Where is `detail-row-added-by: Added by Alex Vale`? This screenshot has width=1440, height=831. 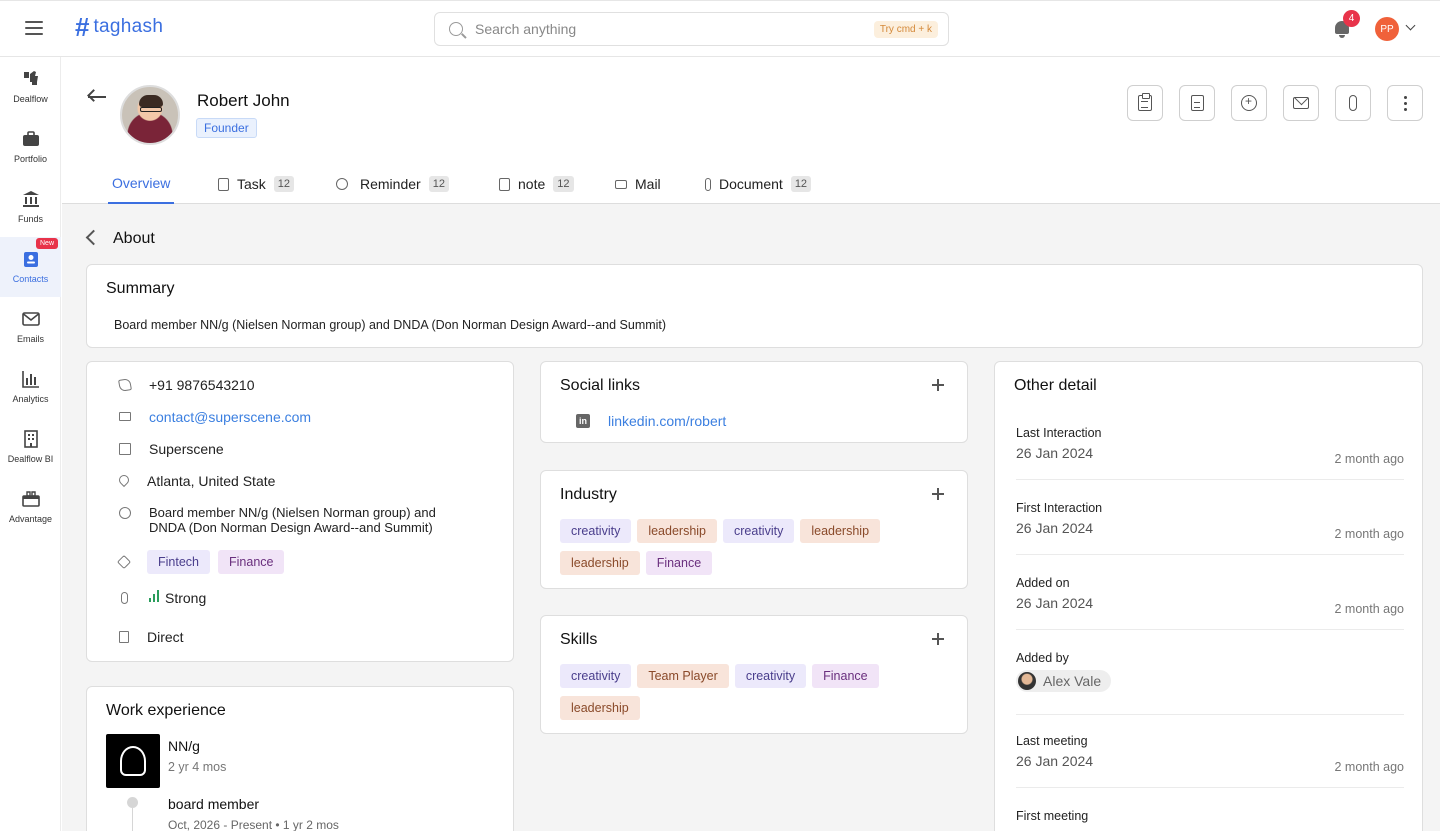
detail-row-added-by: Added by Alex Vale is located at coordinates (1210, 683).